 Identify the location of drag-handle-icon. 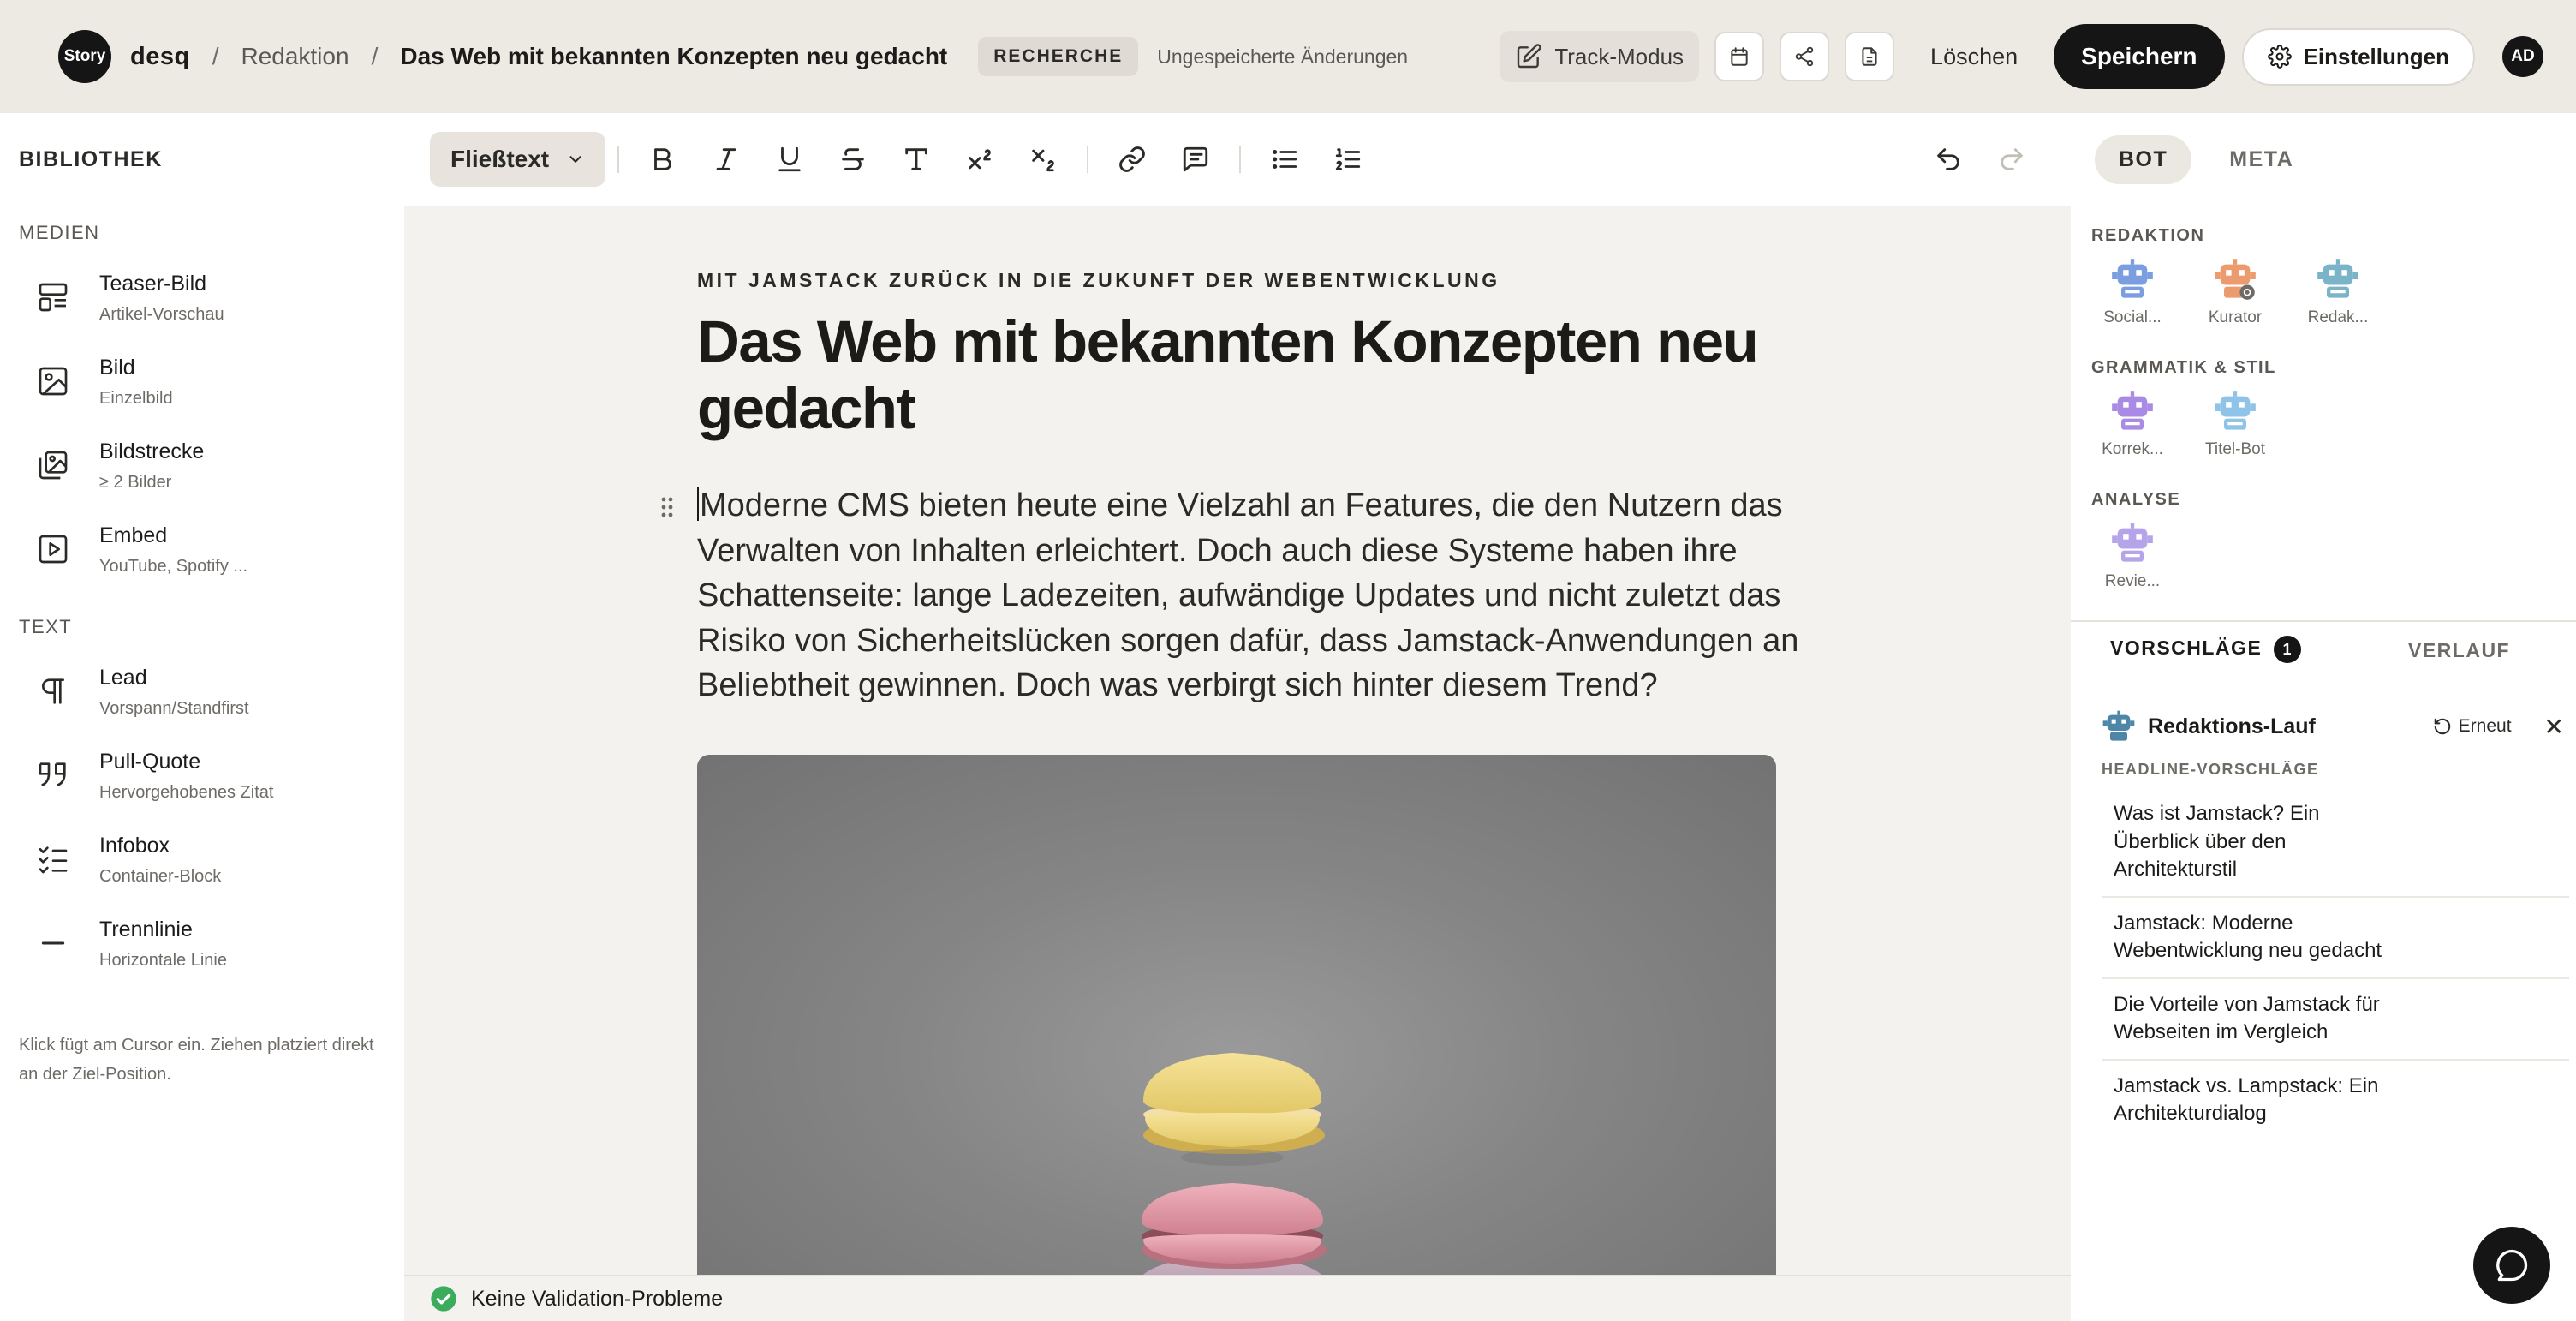
(667, 509).